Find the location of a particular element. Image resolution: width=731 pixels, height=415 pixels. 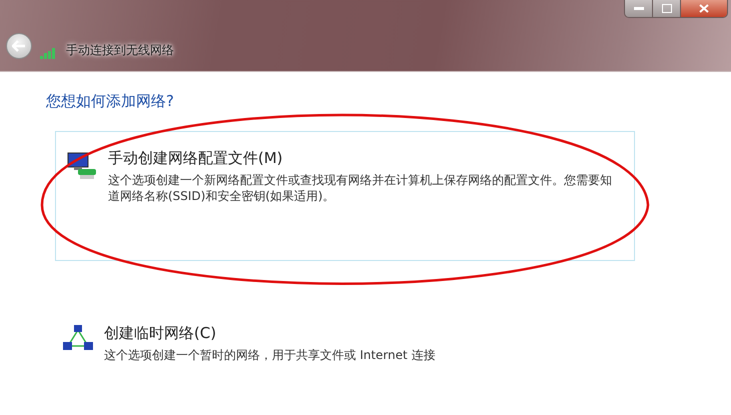

back-button is located at coordinates (19, 46).